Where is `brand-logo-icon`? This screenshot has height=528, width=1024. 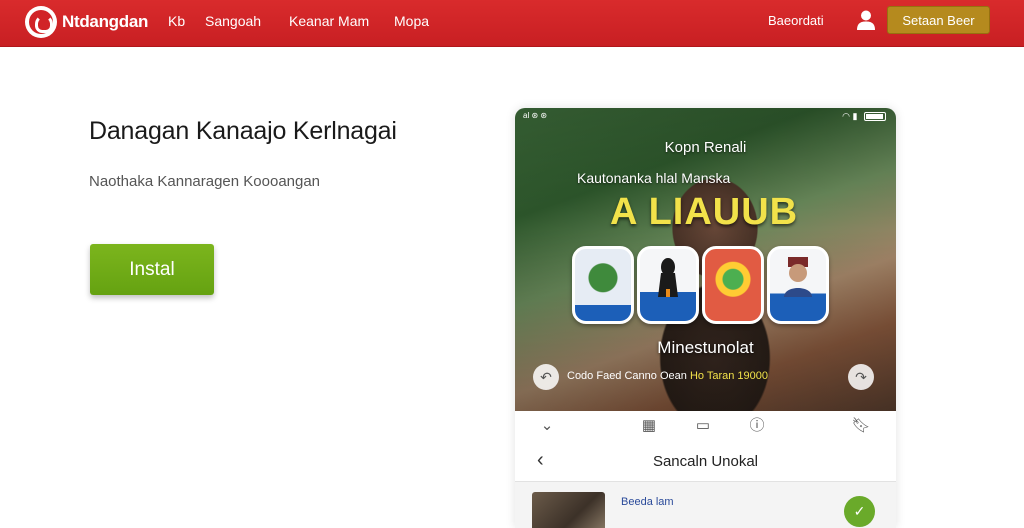
brand-logo-icon is located at coordinates (41, 22).